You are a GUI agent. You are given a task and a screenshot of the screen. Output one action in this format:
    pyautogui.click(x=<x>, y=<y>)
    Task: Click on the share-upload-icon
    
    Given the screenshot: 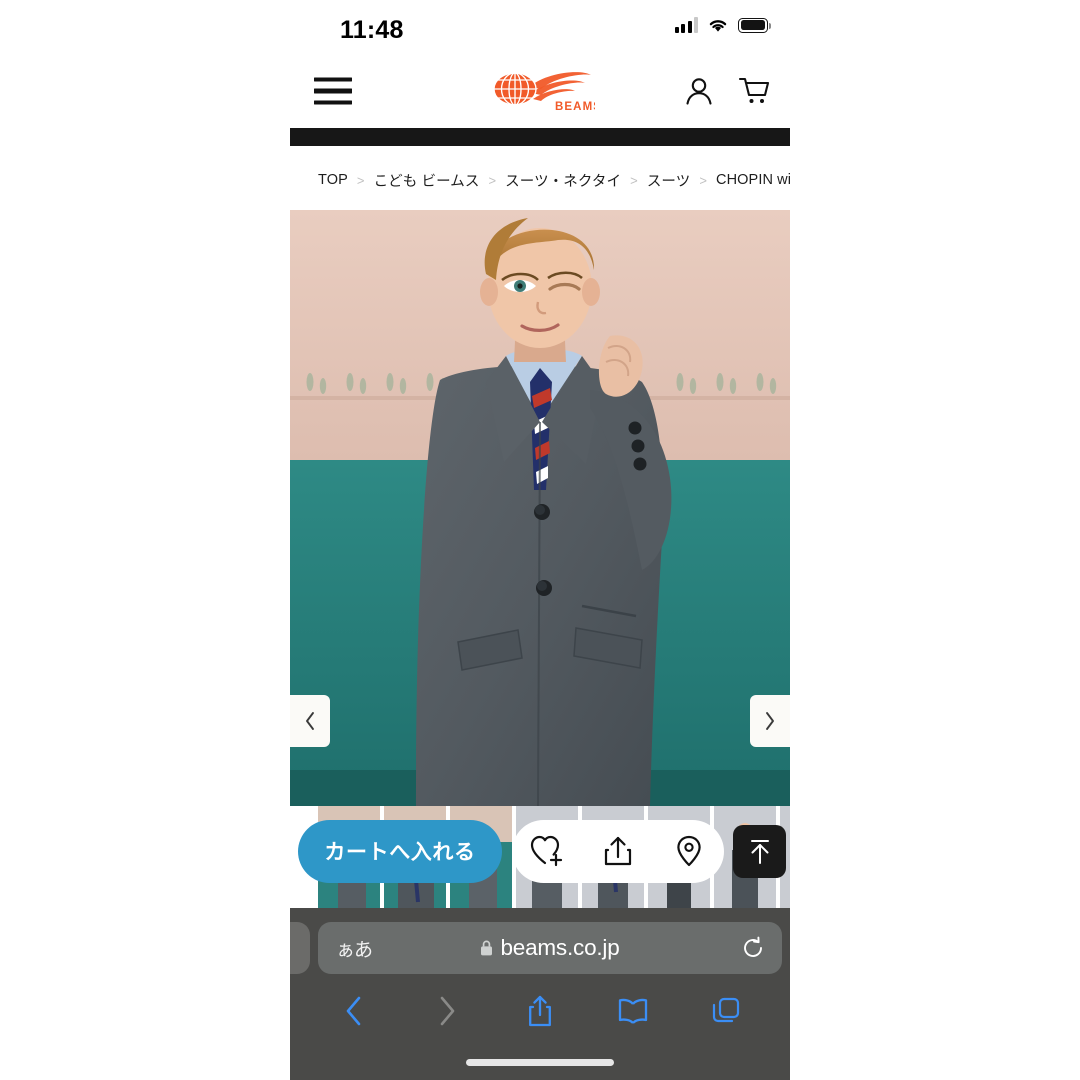 What is the action you would take?
    pyautogui.click(x=618, y=851)
    